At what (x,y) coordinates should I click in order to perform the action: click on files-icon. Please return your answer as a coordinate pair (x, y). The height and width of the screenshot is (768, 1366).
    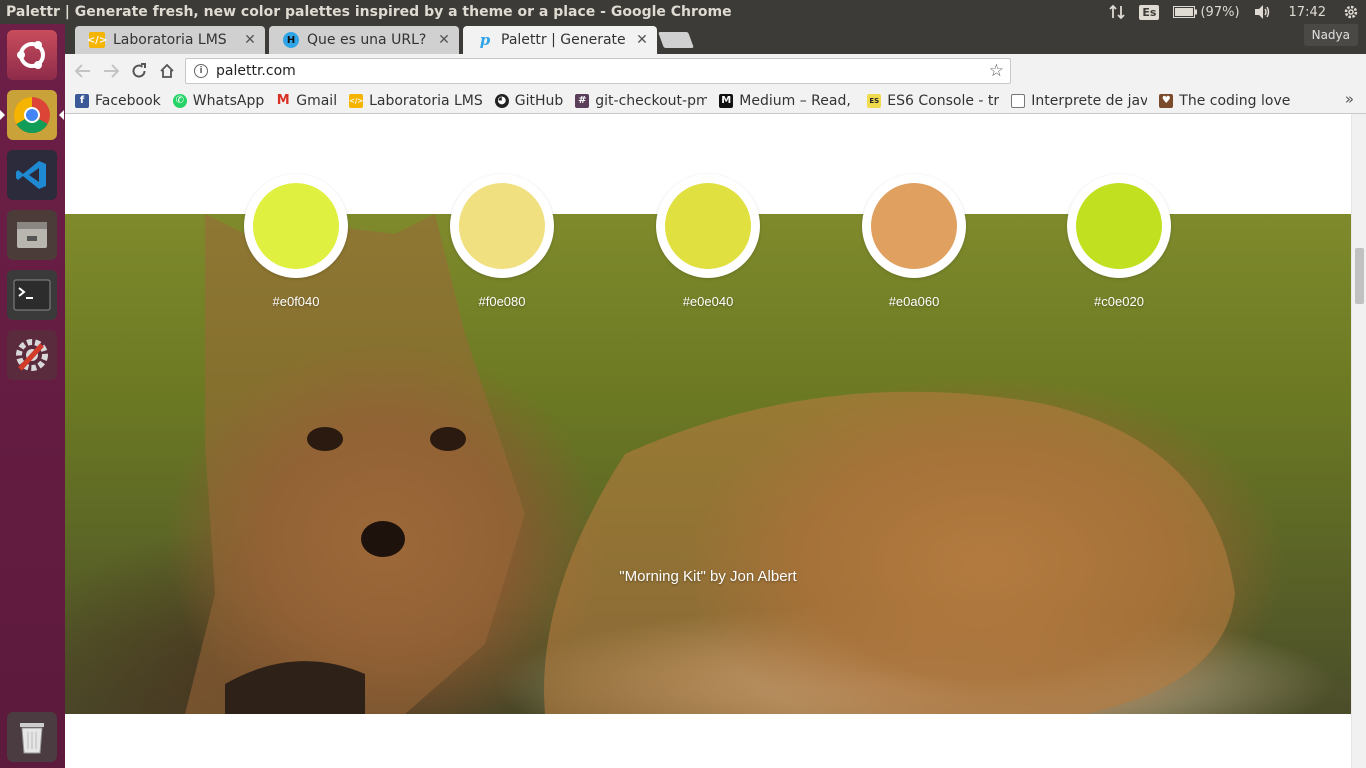
    Looking at the image, I should click on (32, 235).